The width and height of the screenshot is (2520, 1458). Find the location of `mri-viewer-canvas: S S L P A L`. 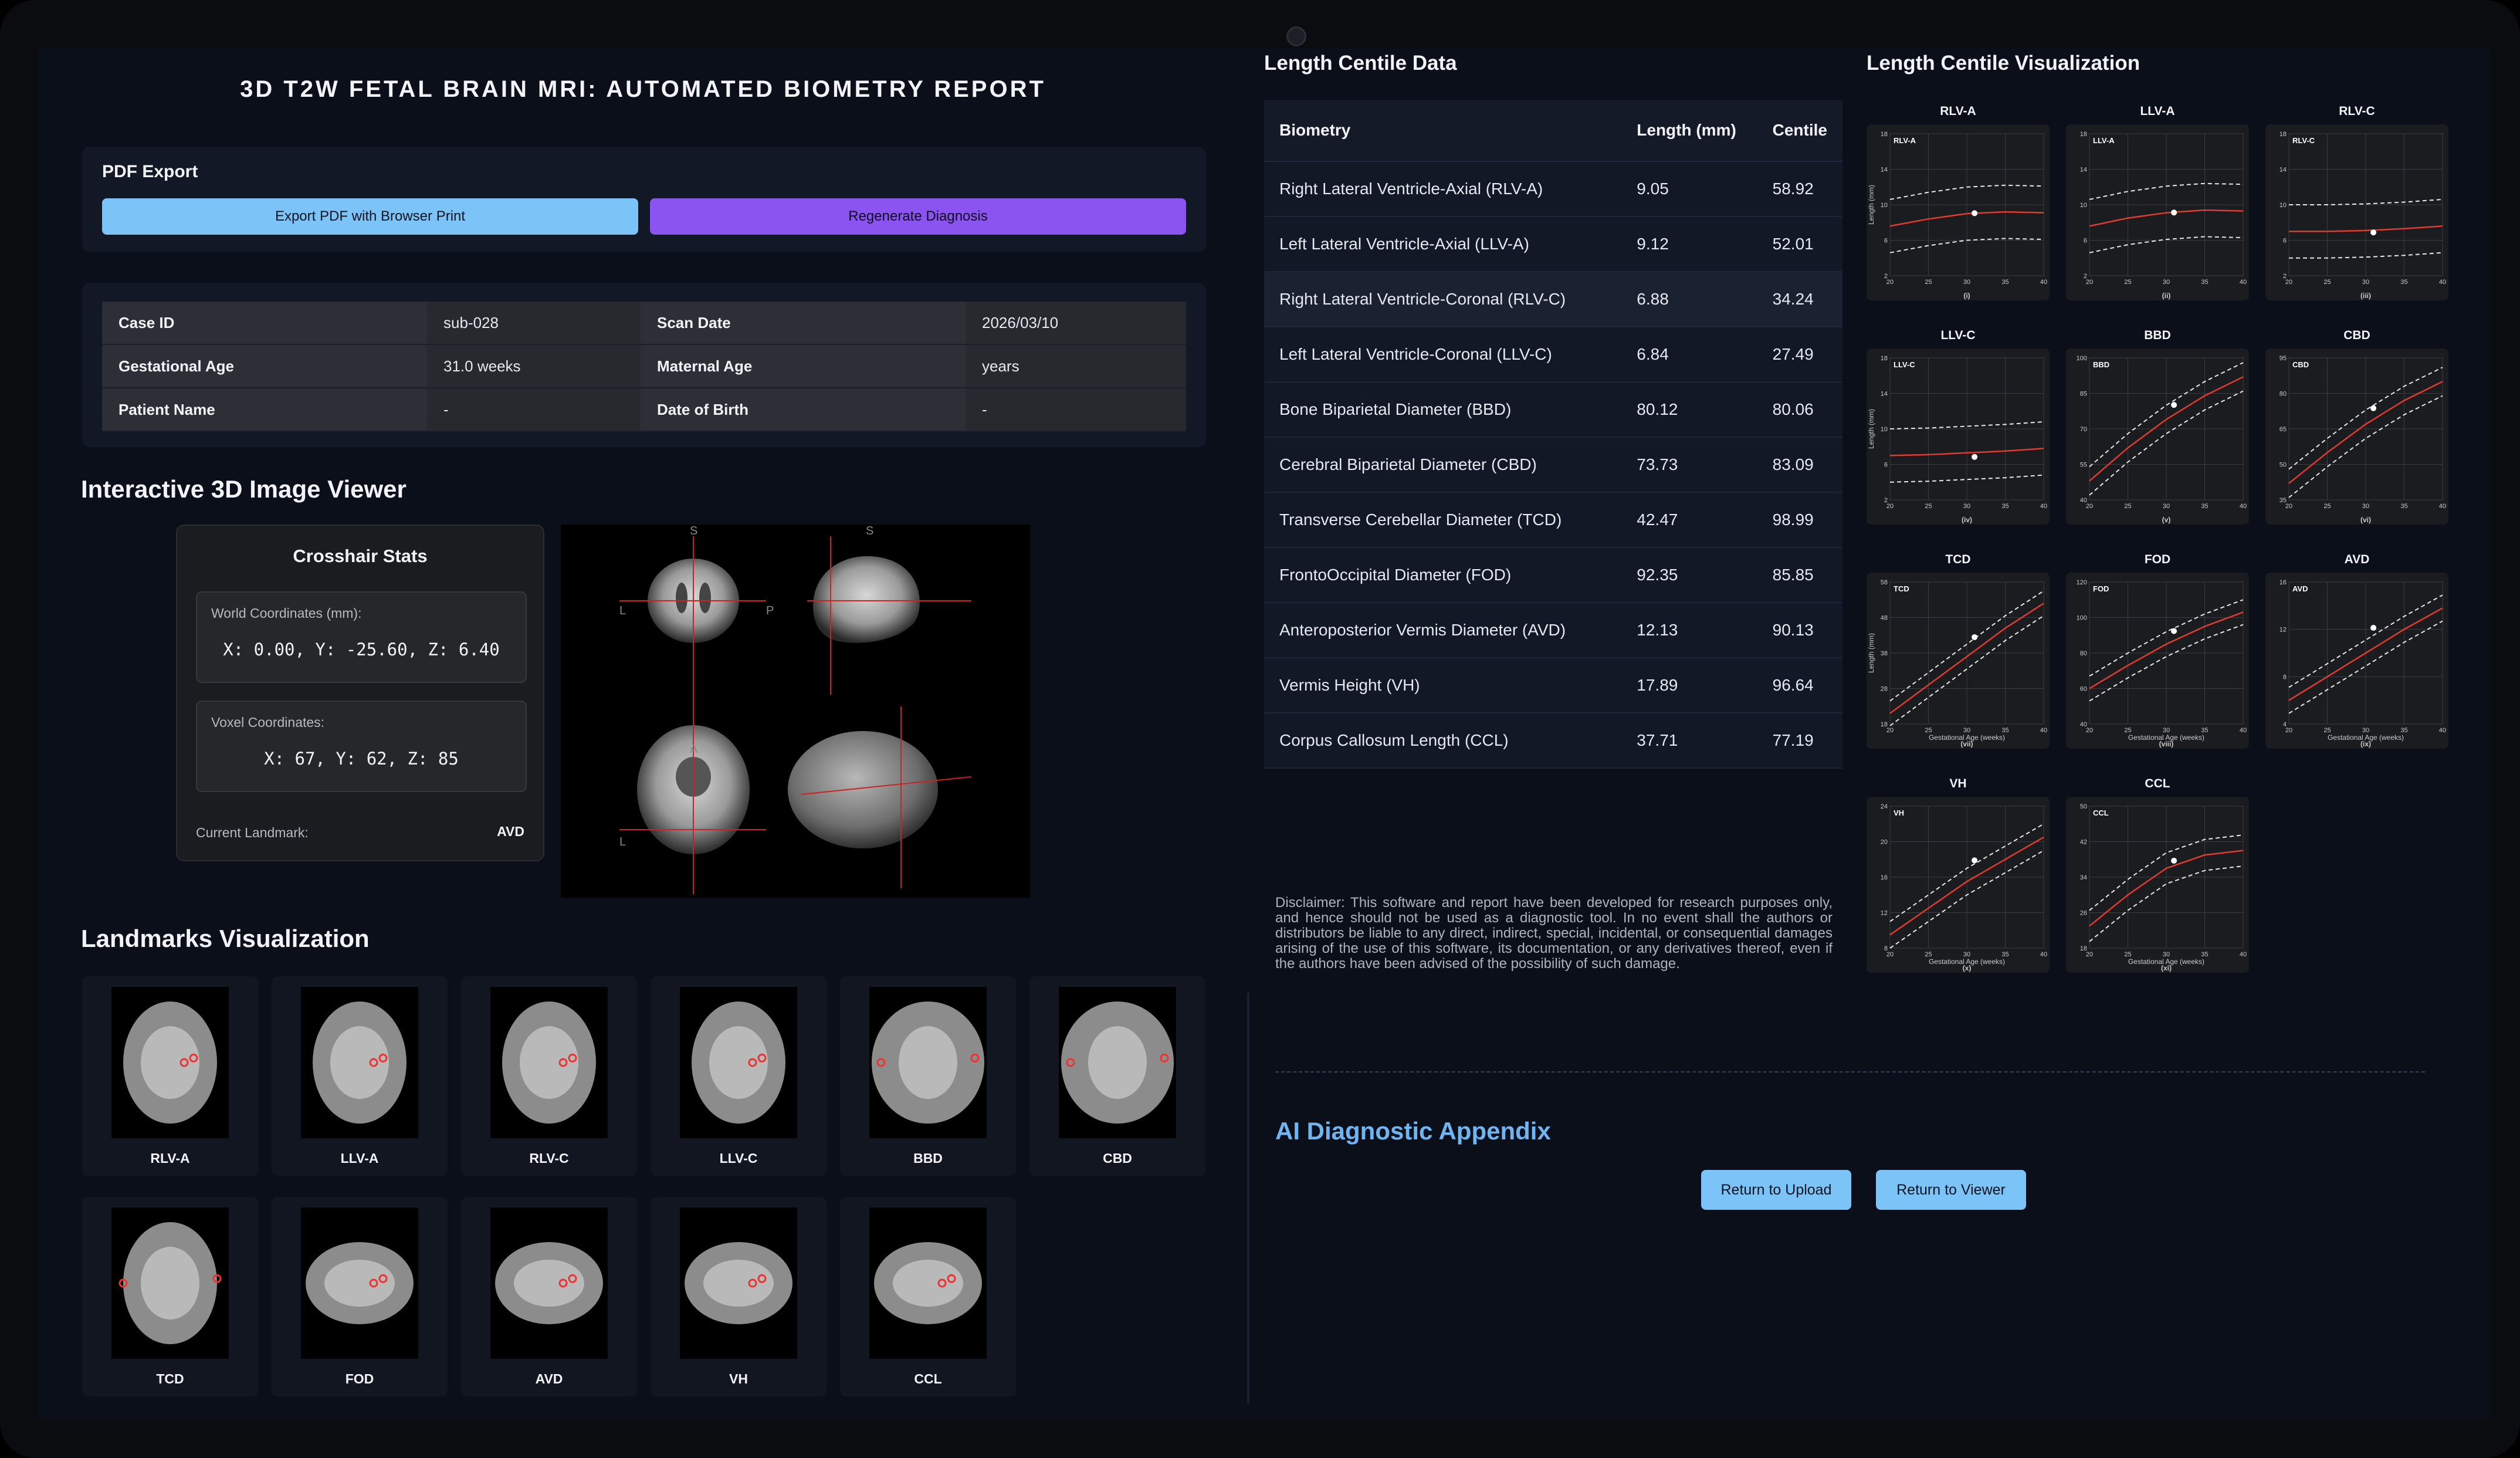

mri-viewer-canvas: S S L P A L is located at coordinates (795, 711).